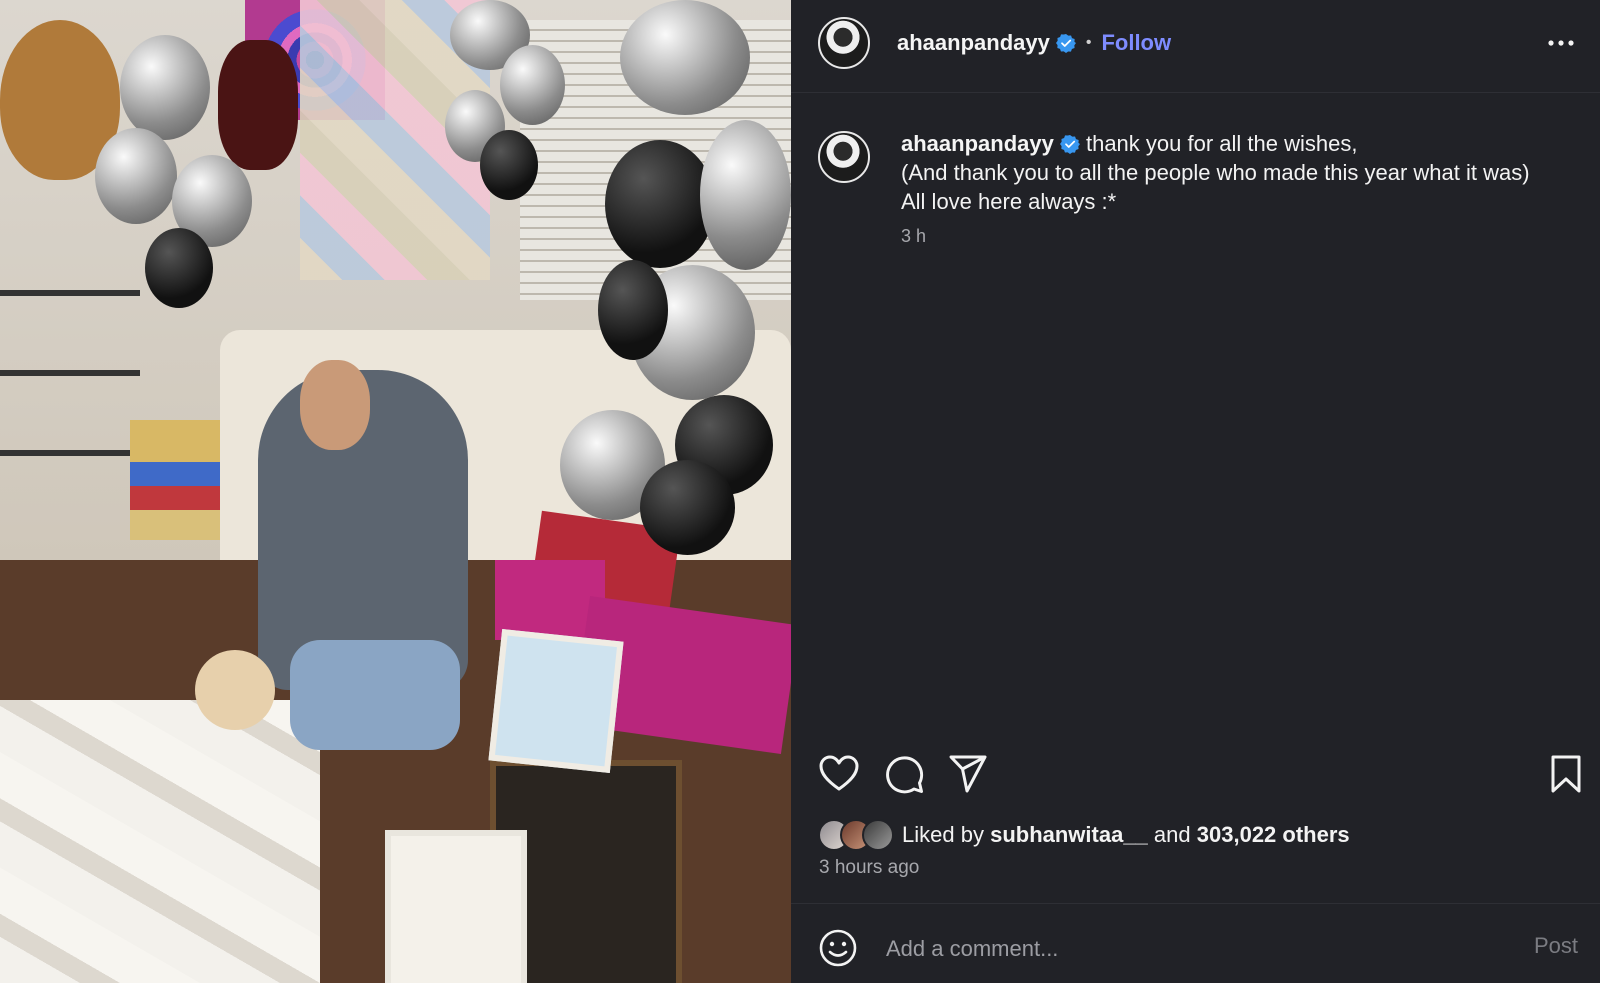 The image size is (1600, 983). What do you see at coordinates (1221, 143) in the screenshot?
I see `caption-text-line: thank you for all the wishes,` at bounding box center [1221, 143].